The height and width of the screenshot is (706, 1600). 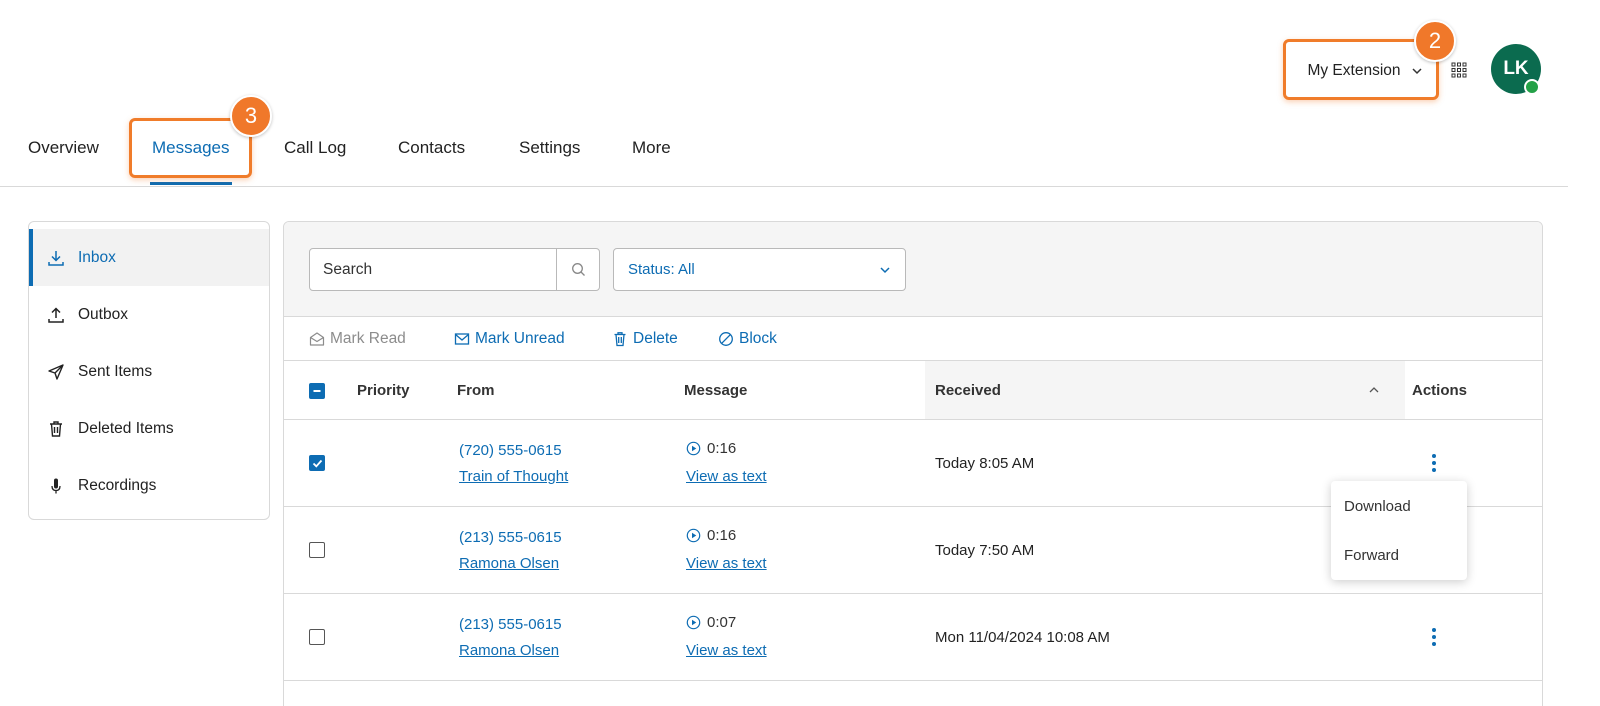 I want to click on column-header-from: From, so click(x=476, y=390).